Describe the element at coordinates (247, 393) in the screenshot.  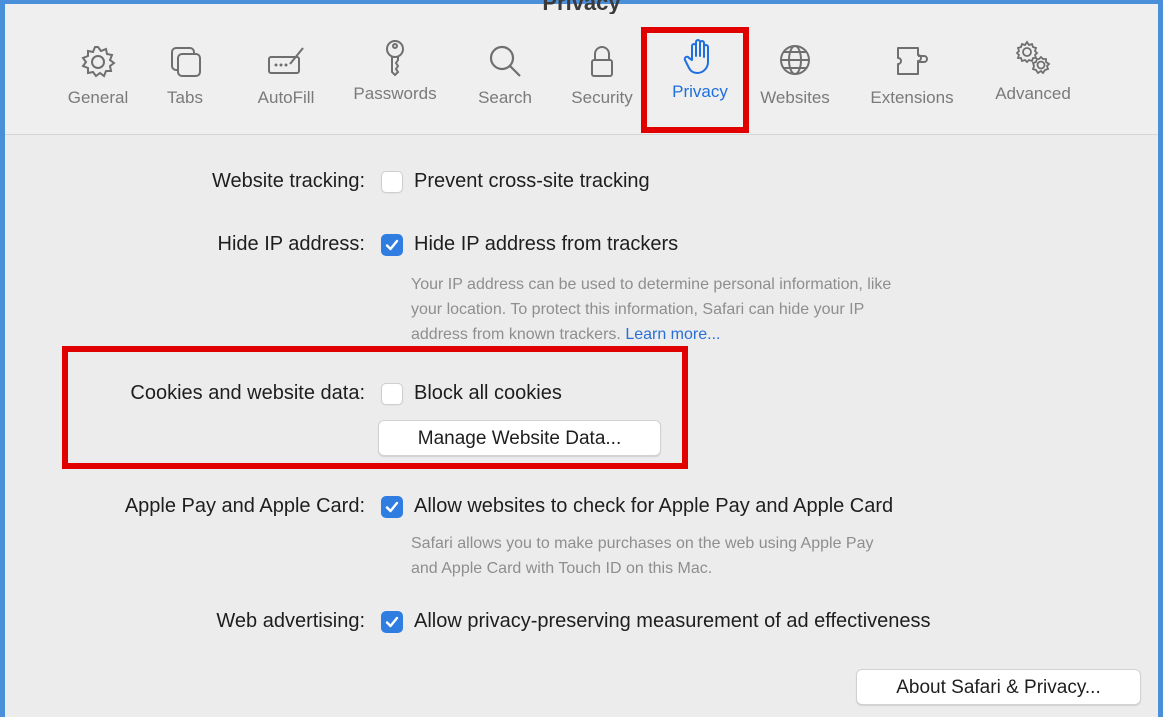
I see `cookies-label: Cookies and website data:` at that location.